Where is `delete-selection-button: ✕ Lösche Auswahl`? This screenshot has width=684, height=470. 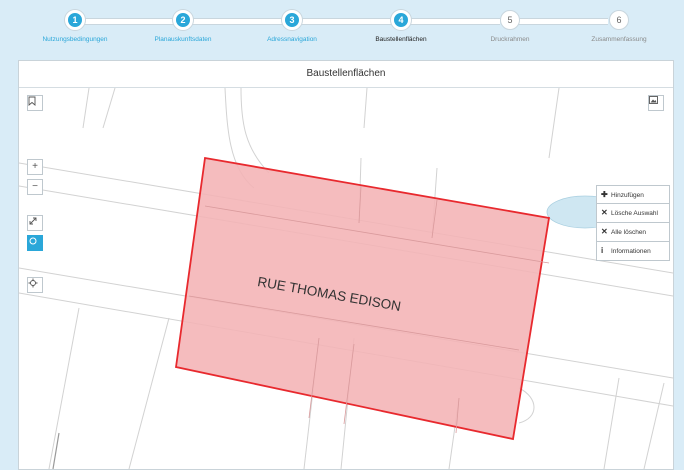 delete-selection-button: ✕ Lösche Auswahl is located at coordinates (633, 213).